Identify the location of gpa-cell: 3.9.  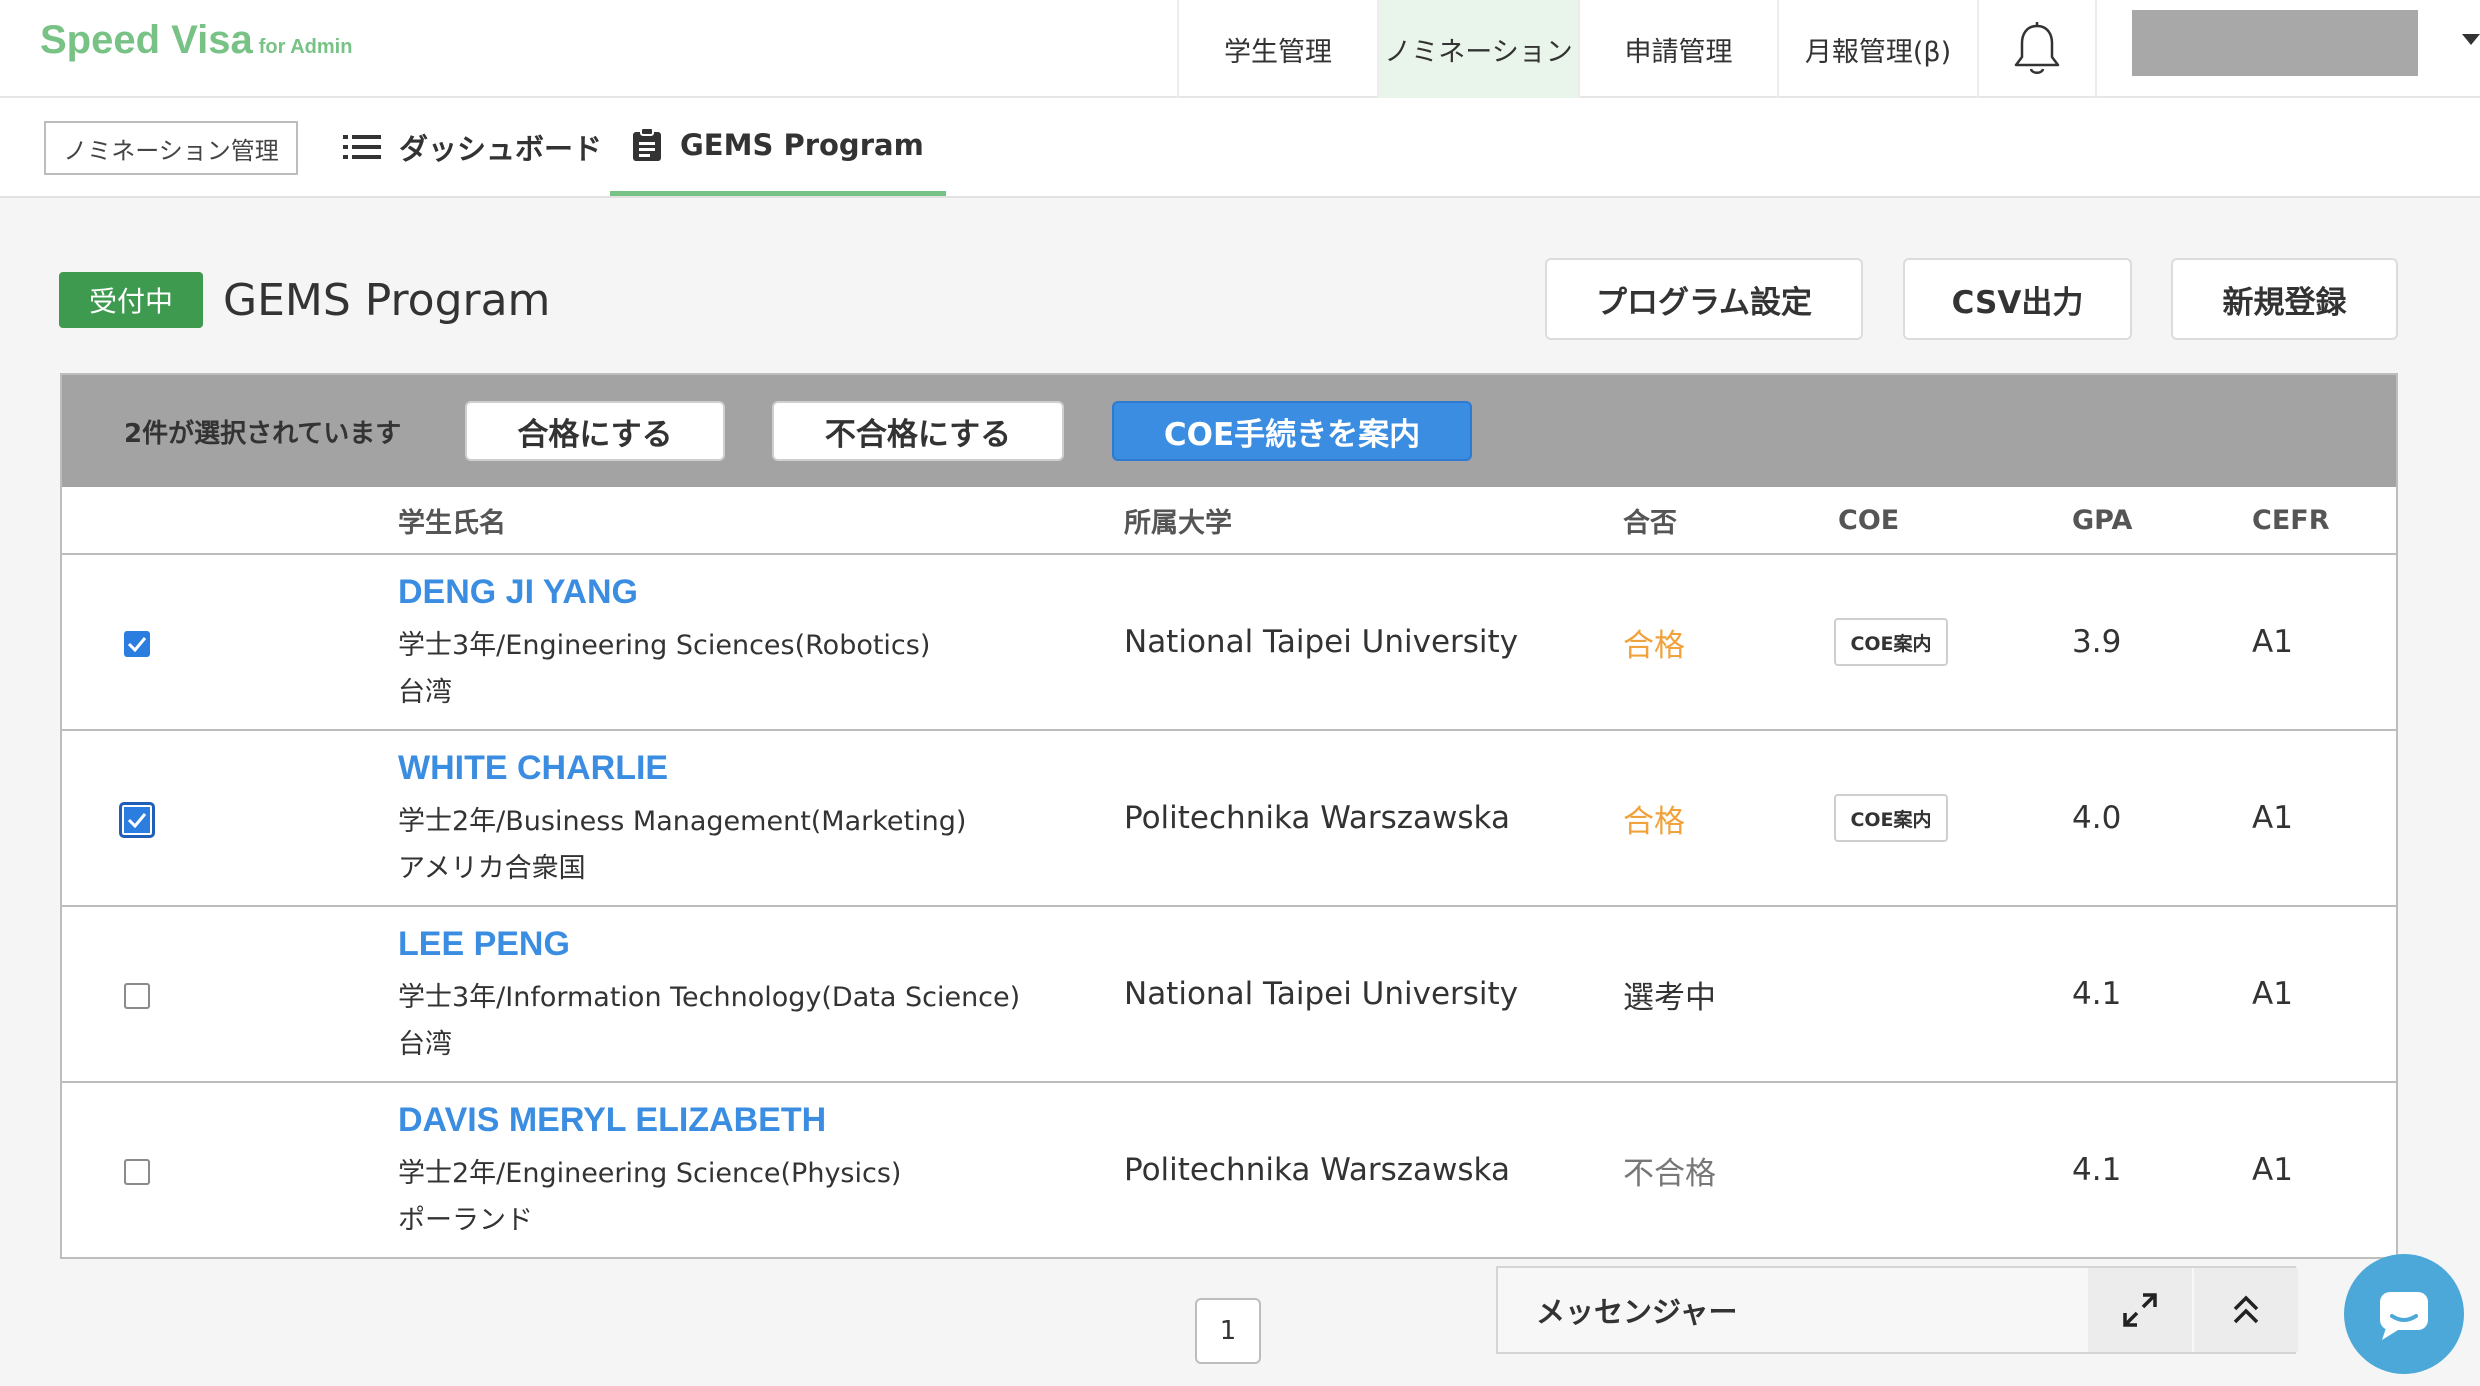
(2097, 642).